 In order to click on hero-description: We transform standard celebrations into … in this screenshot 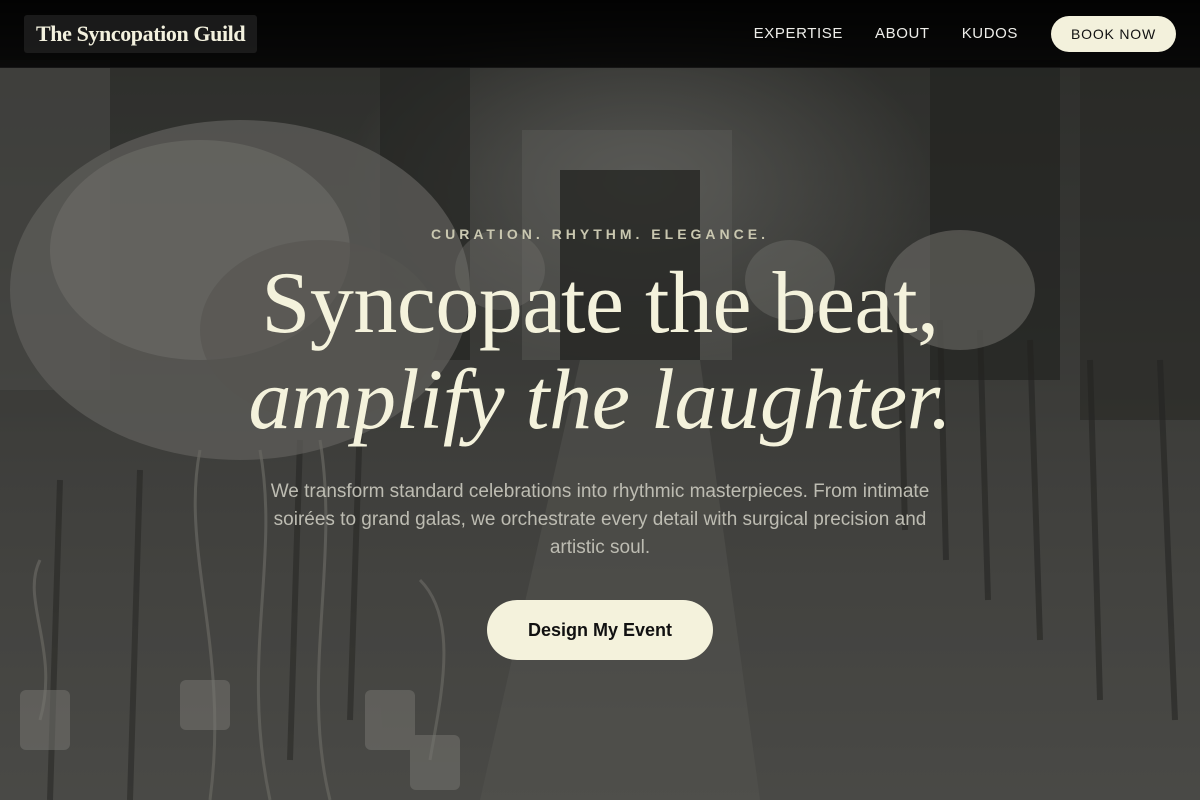, I will do `click(600, 519)`.